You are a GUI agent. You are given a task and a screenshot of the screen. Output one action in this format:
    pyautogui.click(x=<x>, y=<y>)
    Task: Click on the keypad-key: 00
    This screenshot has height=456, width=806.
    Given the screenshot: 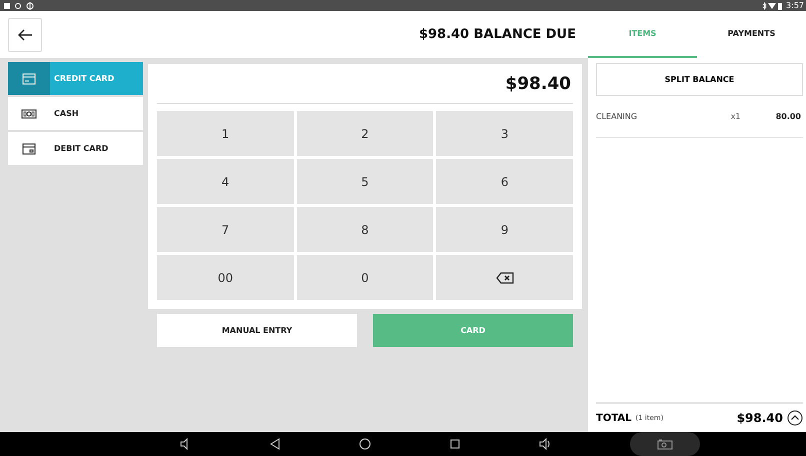 What is the action you would take?
    pyautogui.click(x=225, y=277)
    